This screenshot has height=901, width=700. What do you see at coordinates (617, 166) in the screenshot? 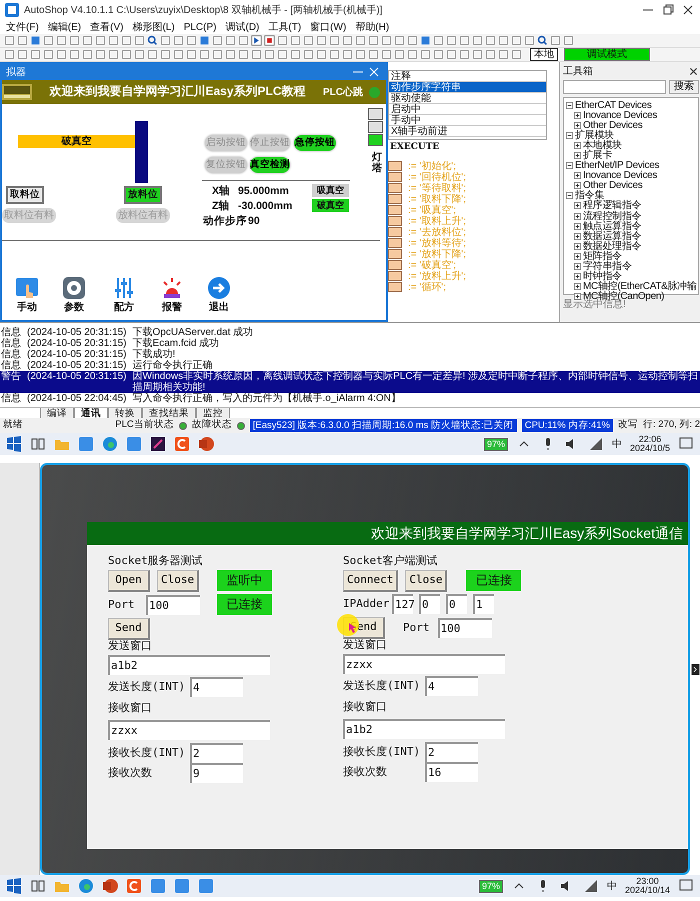
I see `tree-item: EtherNet/IP Devices` at bounding box center [617, 166].